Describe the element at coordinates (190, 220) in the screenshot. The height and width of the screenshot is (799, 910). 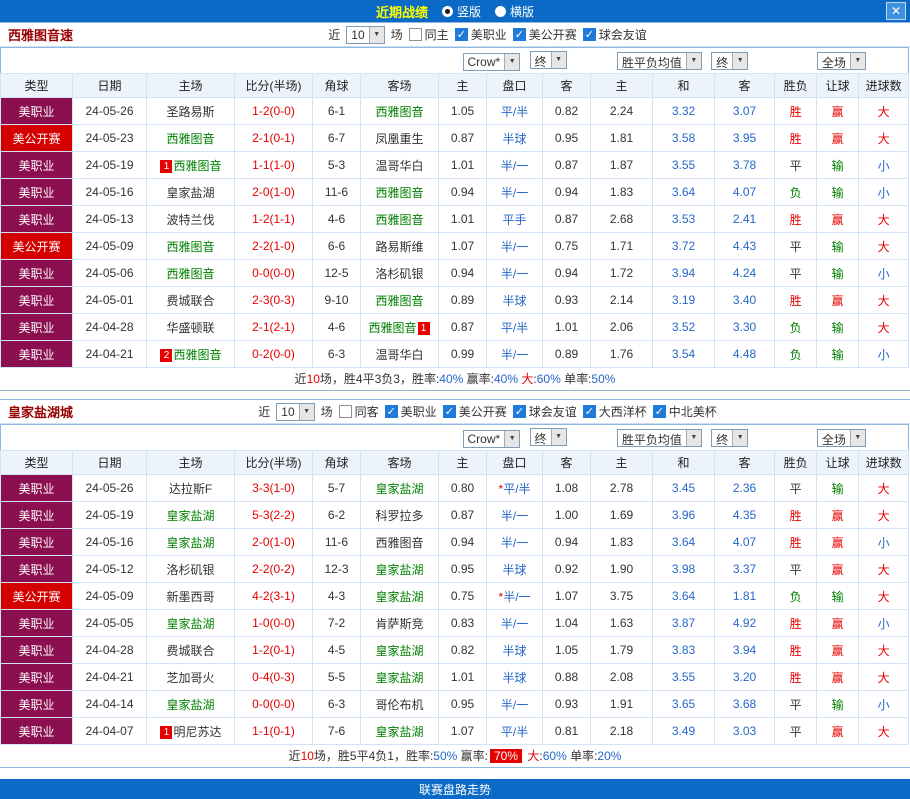
I see `home-team-name: 波特兰伐` at that location.